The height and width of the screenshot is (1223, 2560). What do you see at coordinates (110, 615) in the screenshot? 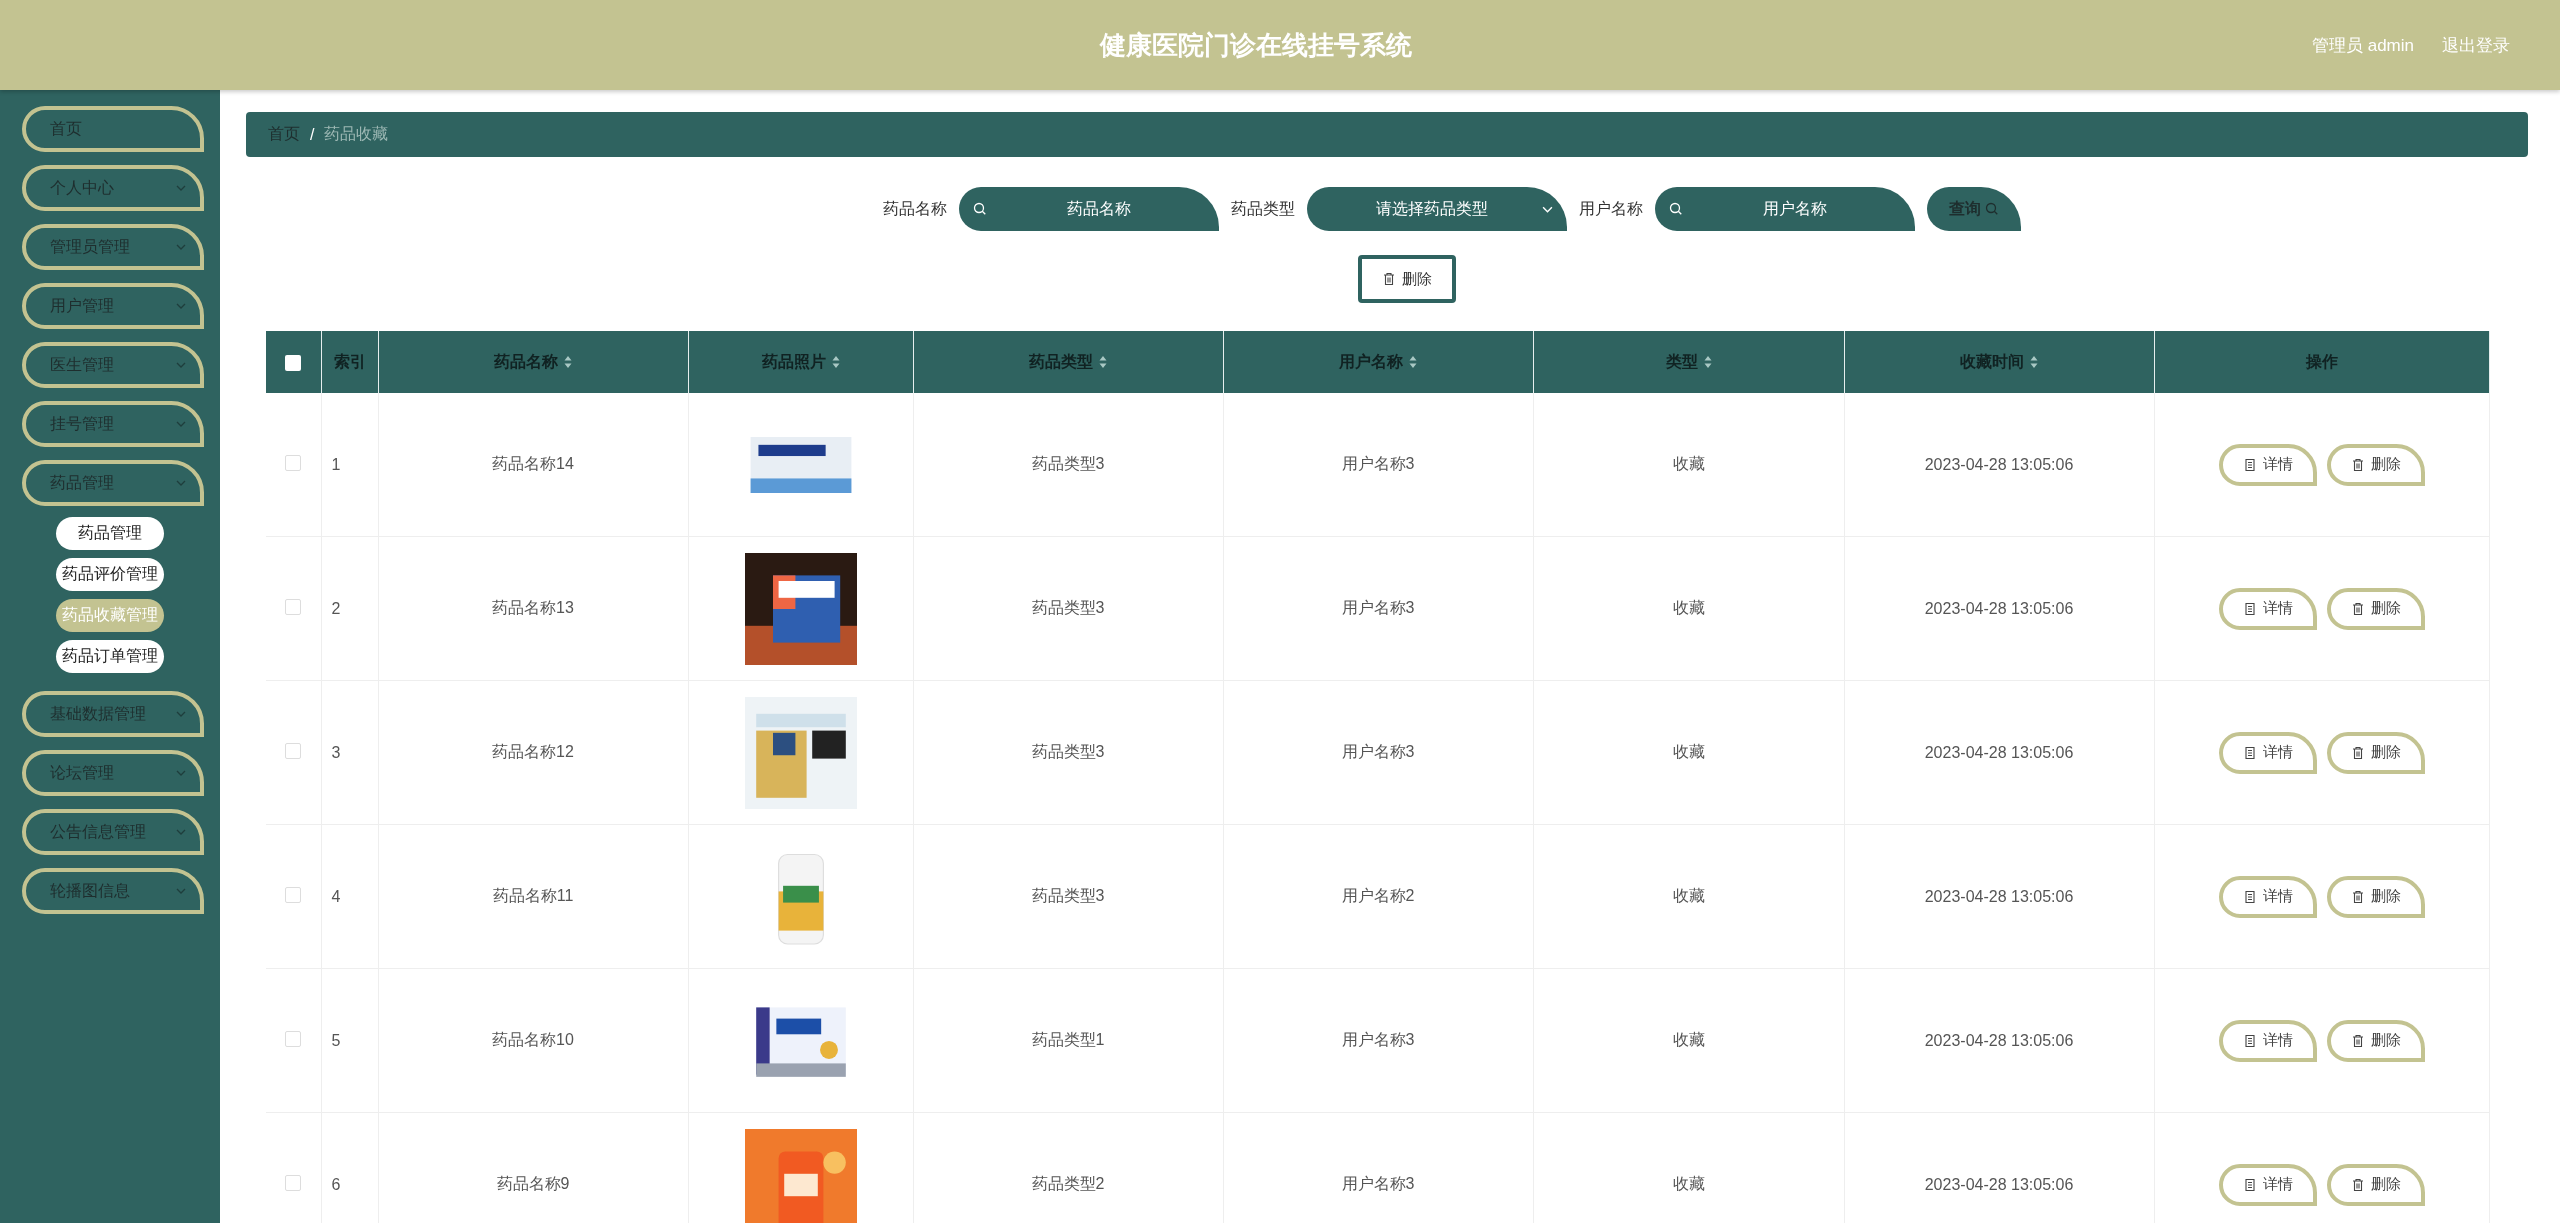
I see `submenu-item: 药品收藏管理` at bounding box center [110, 615].